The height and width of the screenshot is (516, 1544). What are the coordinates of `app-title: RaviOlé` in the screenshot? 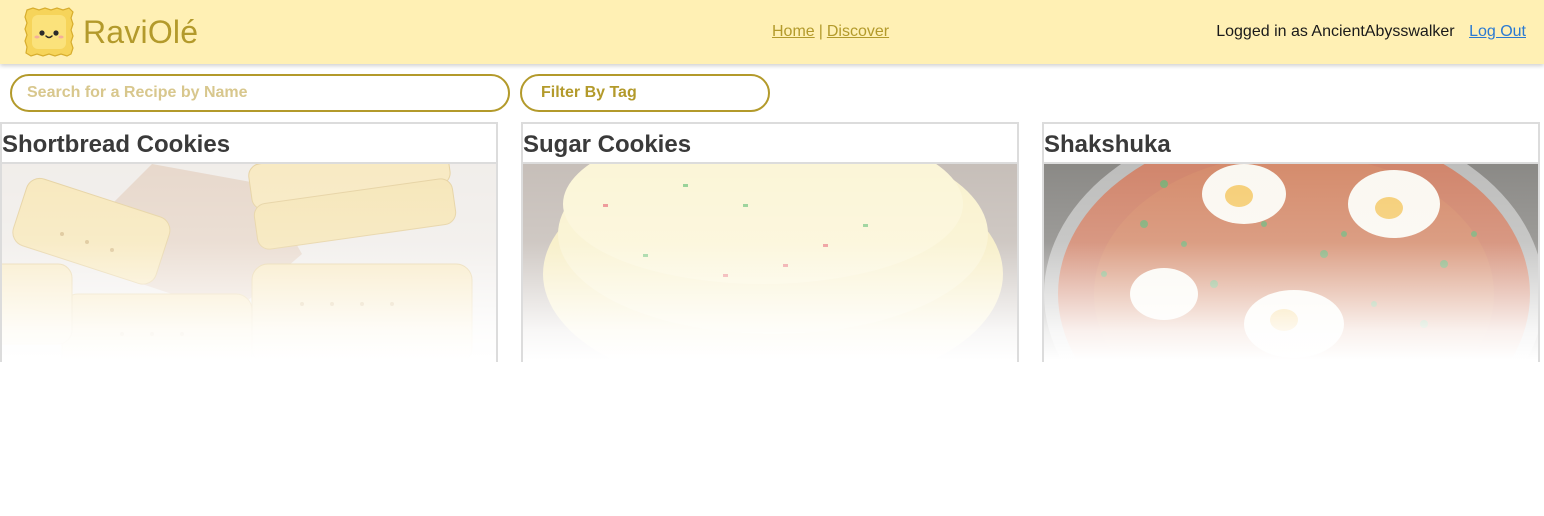 It's located at (141, 32).